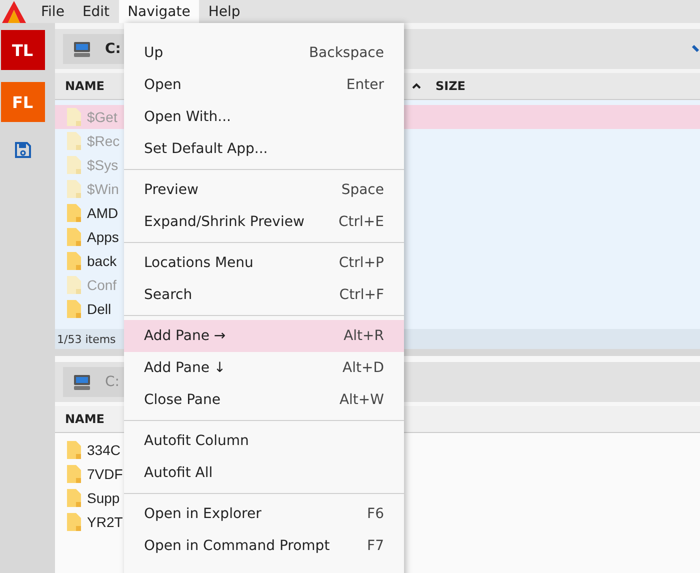  Describe the element at coordinates (22, 50) in the screenshot. I see `pane-tag: TL` at that location.